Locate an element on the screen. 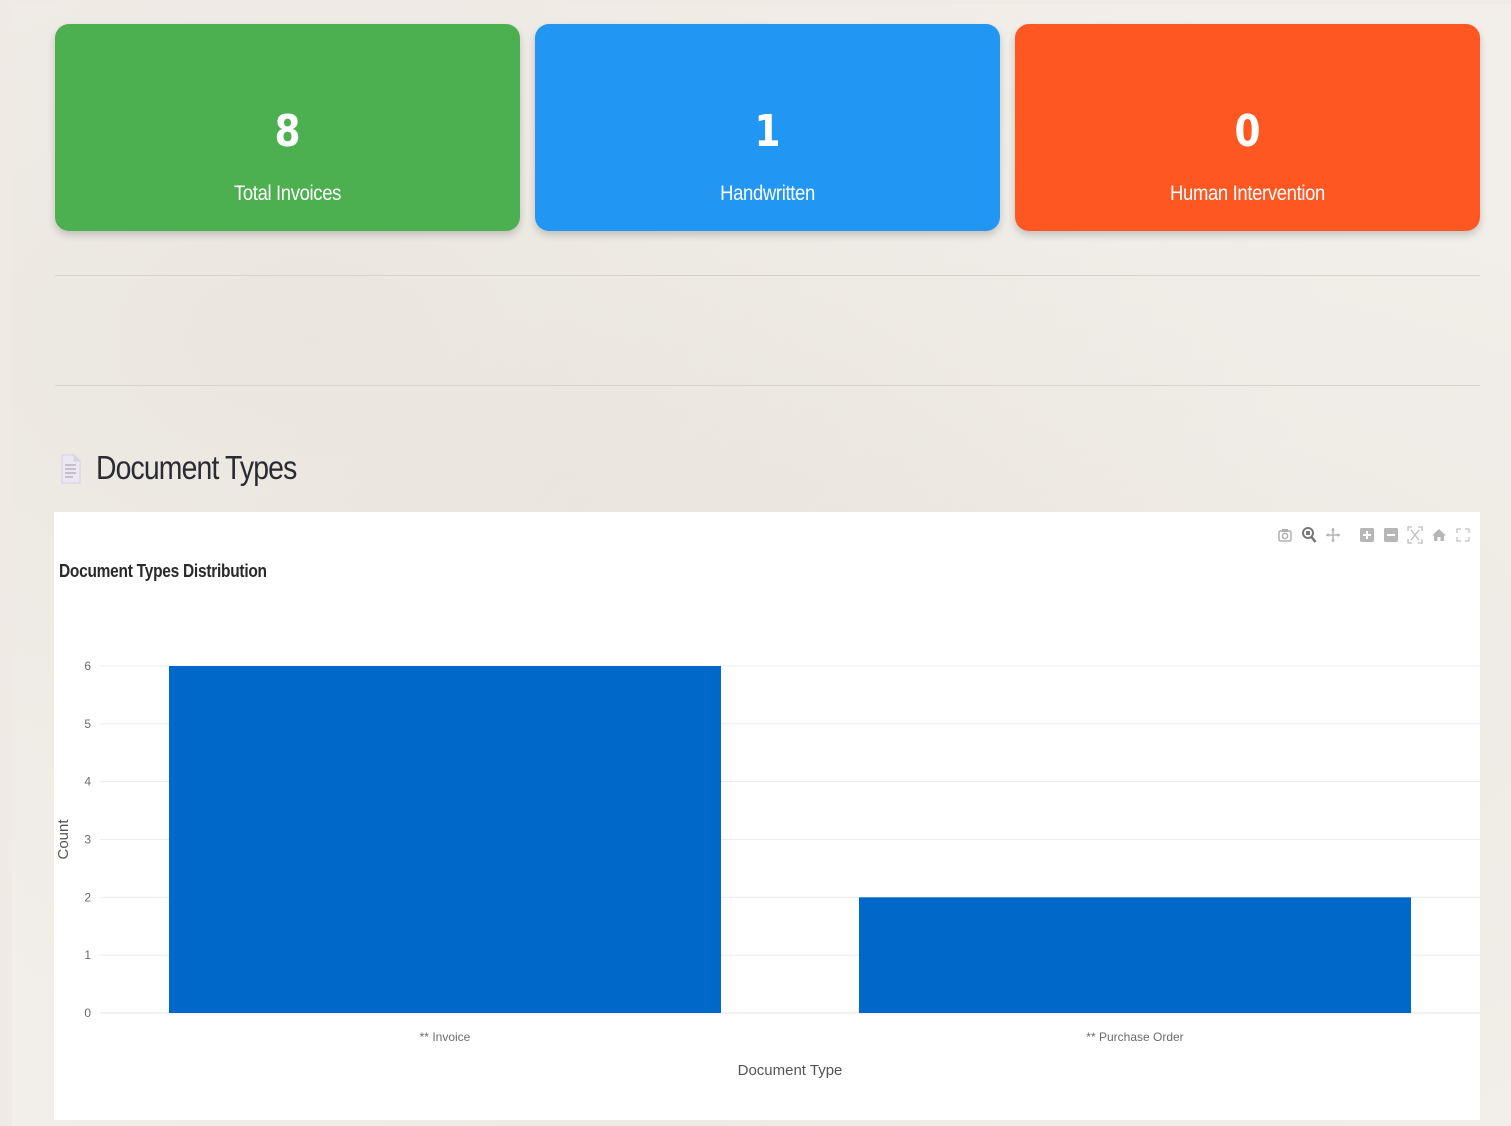 This screenshot has height=1126, width=1511. metric-label: Human Intervention is located at coordinates (1247, 193).